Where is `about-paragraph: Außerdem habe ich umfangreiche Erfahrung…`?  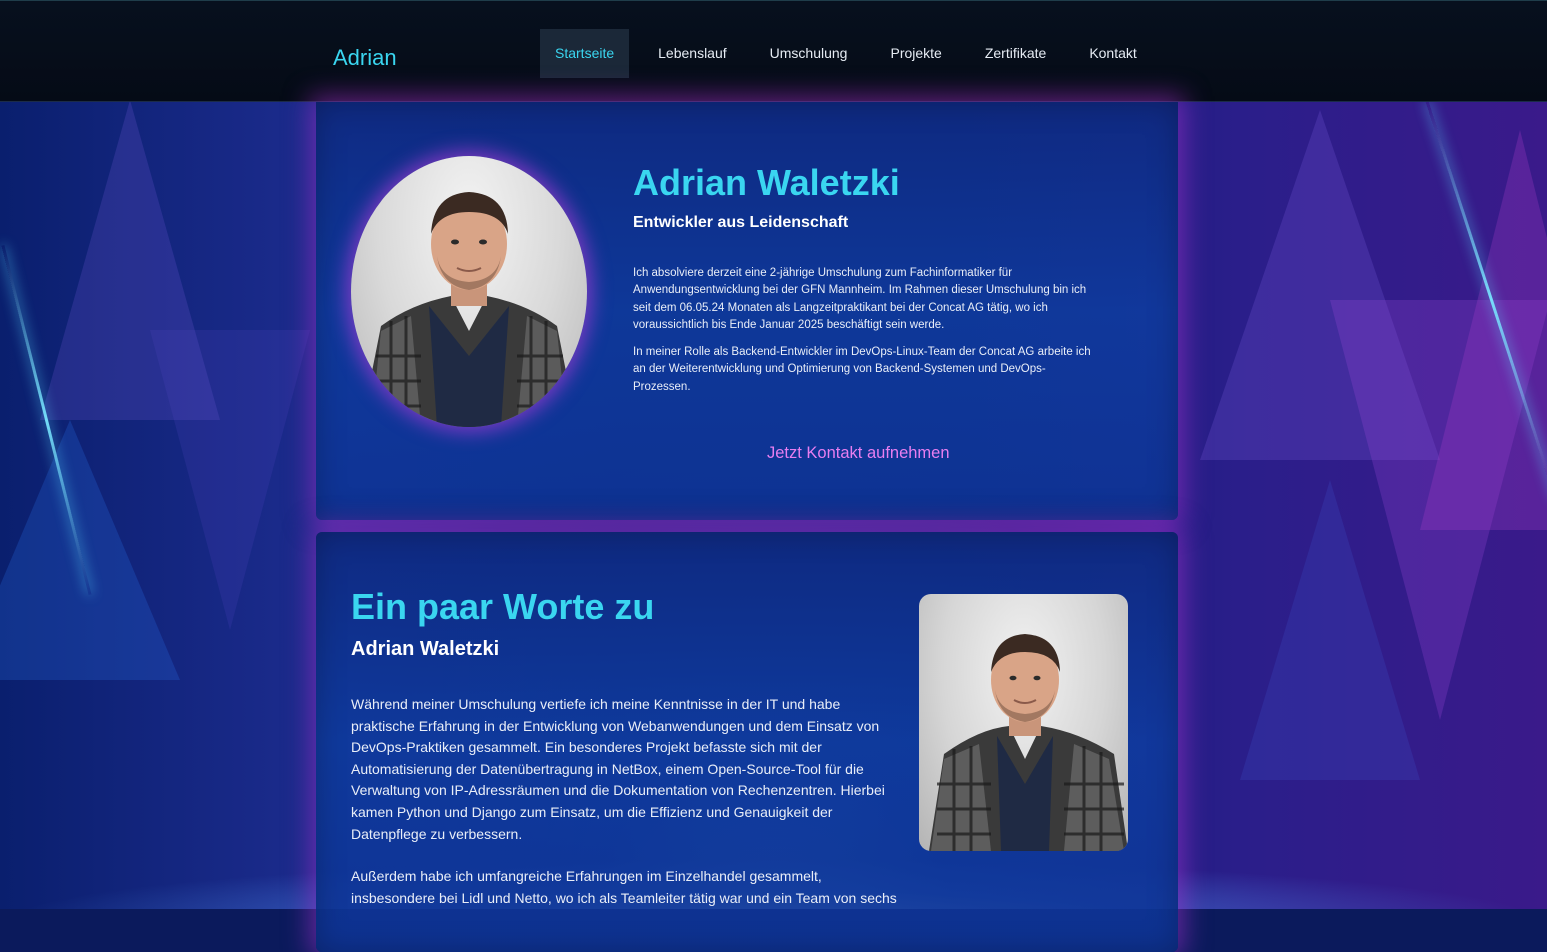 about-paragraph: Außerdem habe ich umfangreiche Erfahrung… is located at coordinates (624, 887).